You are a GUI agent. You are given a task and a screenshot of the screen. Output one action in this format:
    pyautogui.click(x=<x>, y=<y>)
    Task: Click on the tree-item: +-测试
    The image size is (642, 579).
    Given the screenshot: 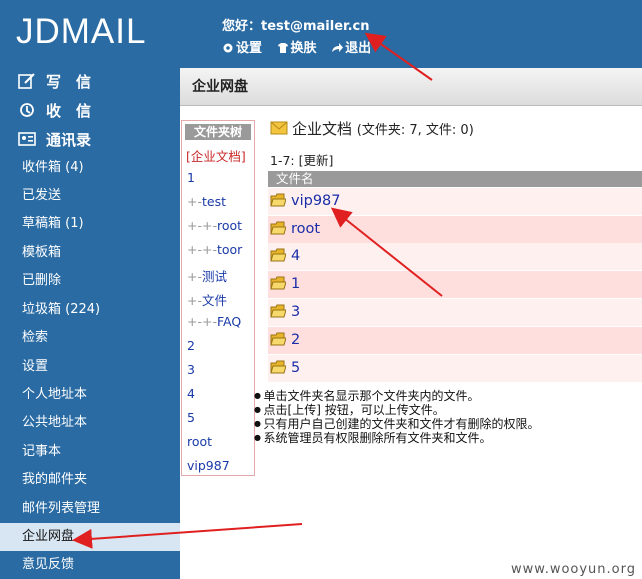 What is the action you would take?
    pyautogui.click(x=207, y=275)
    